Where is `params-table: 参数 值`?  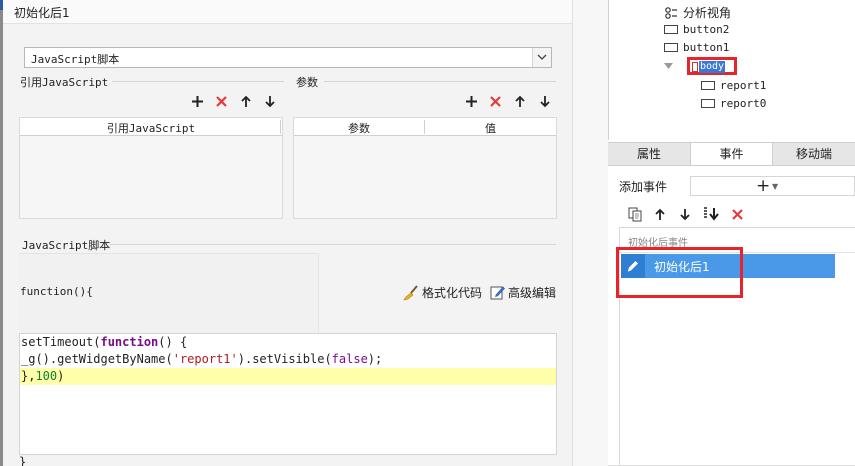 params-table: 参数 值 is located at coordinates (425, 168).